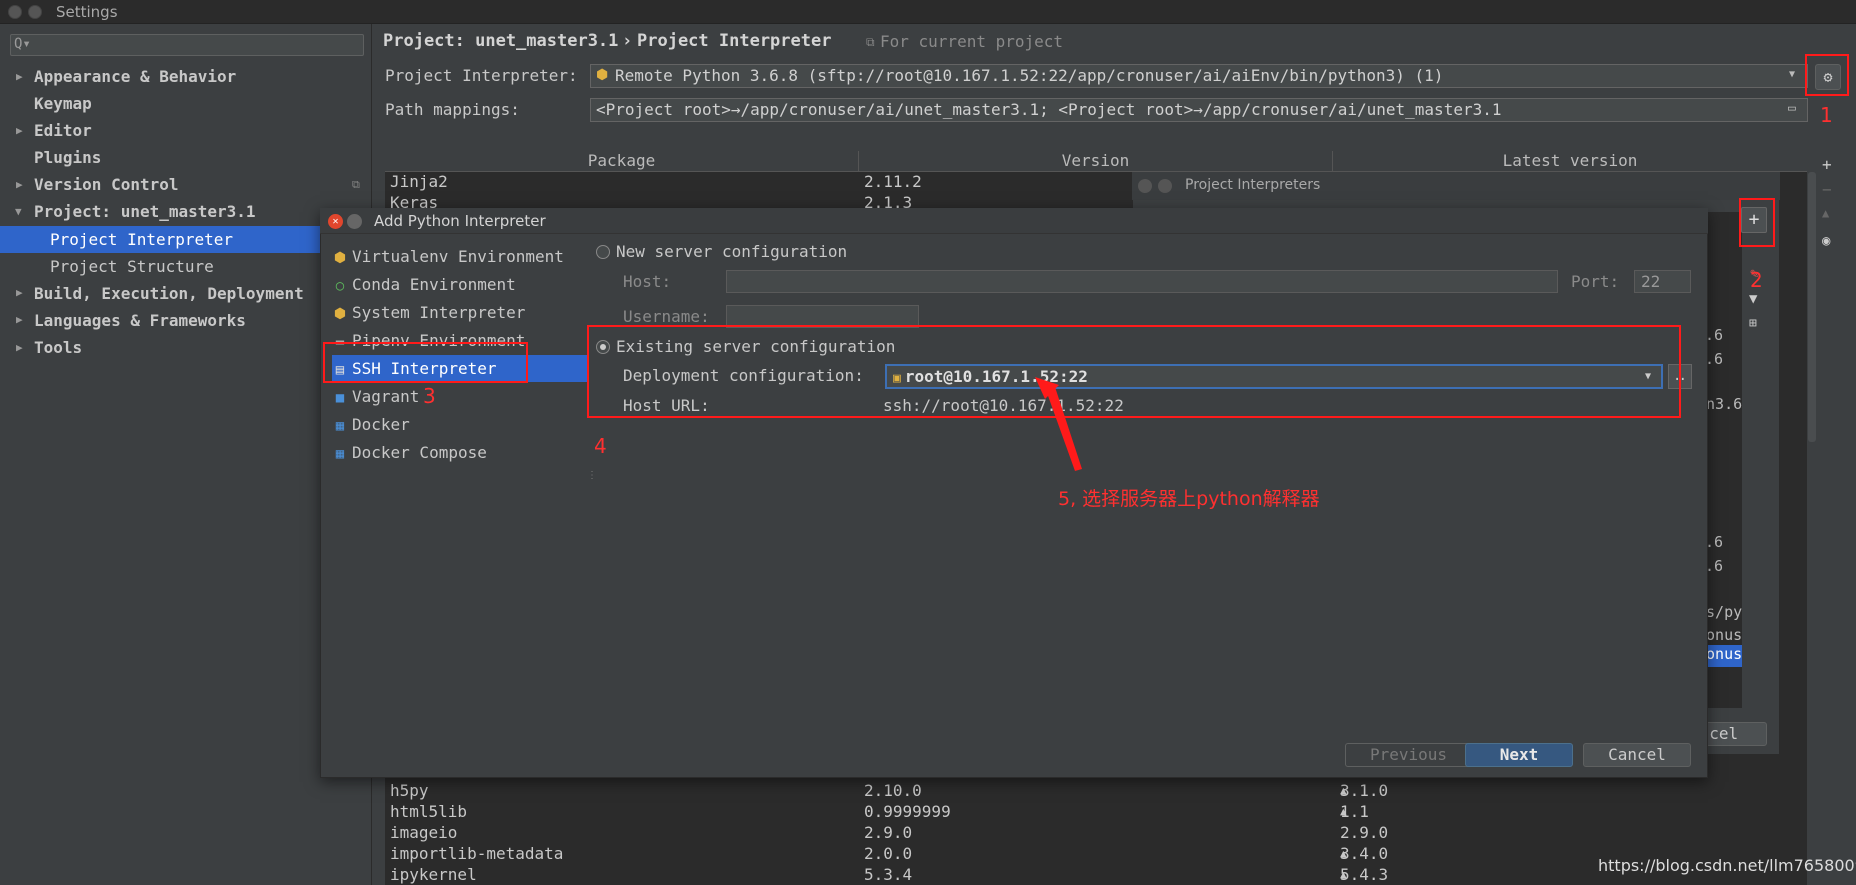 Image resolution: width=1856 pixels, height=885 pixels. Describe the element at coordinates (35, 12) in the screenshot. I see `window-minimize-button` at that location.